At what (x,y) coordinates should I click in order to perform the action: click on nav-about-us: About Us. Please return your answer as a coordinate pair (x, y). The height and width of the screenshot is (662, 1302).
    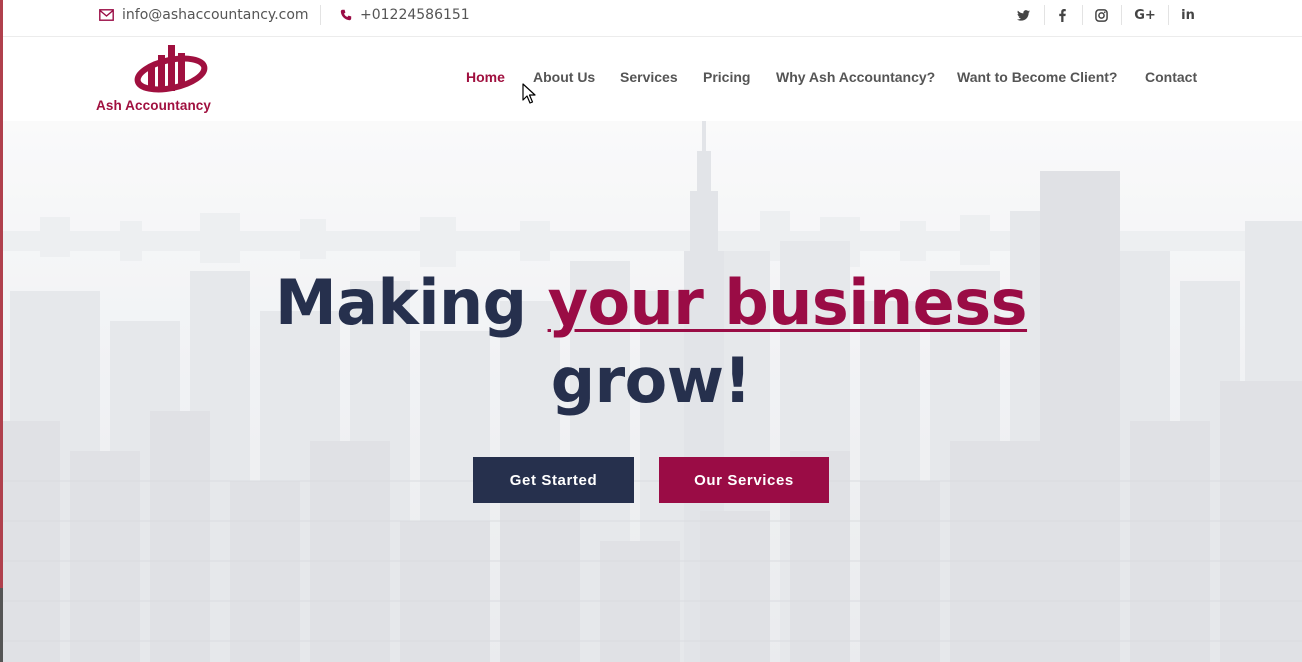
    Looking at the image, I should click on (564, 77).